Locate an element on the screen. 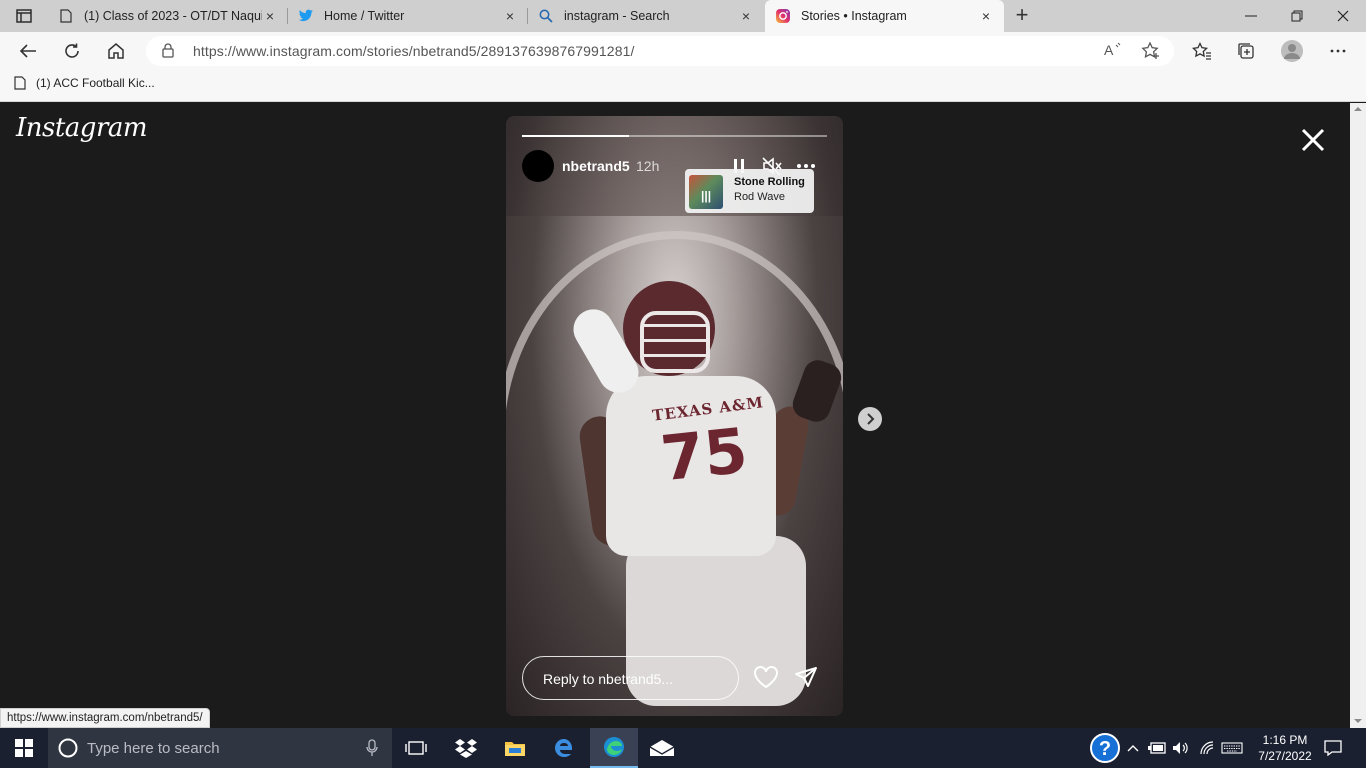 This screenshot has height=768, width=1366. taskbar-search-box: Type here to search is located at coordinates (220, 748).